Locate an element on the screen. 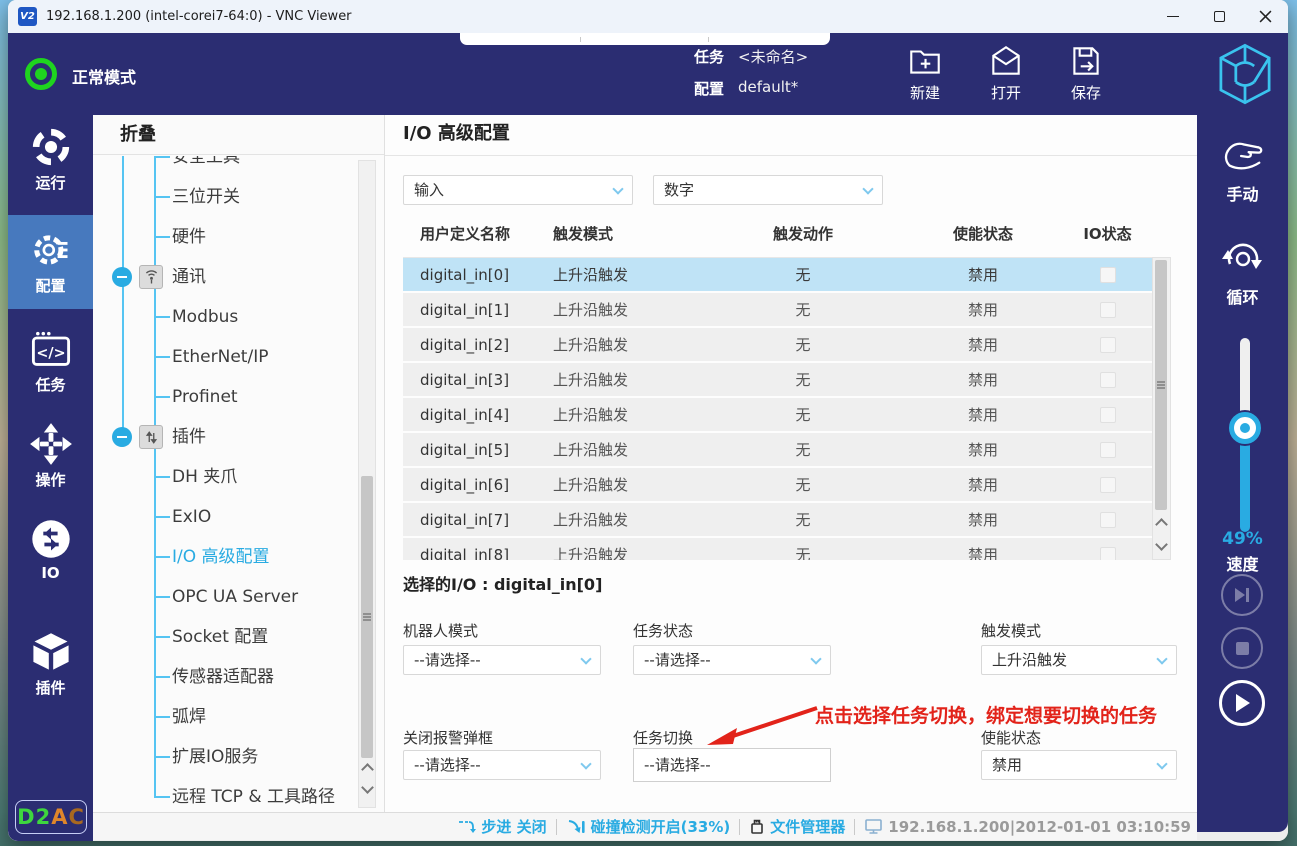 This screenshot has width=1297, height=846. skip-next-icon is located at coordinates (1242, 595).